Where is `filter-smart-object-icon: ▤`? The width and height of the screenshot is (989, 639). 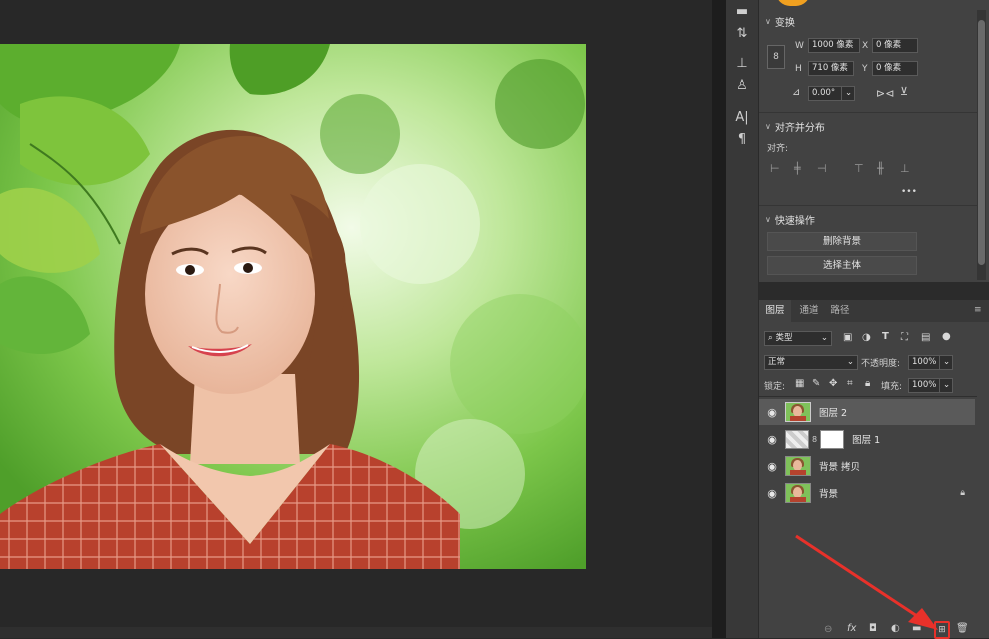
filter-smart-object-icon: ▤ is located at coordinates (925, 337).